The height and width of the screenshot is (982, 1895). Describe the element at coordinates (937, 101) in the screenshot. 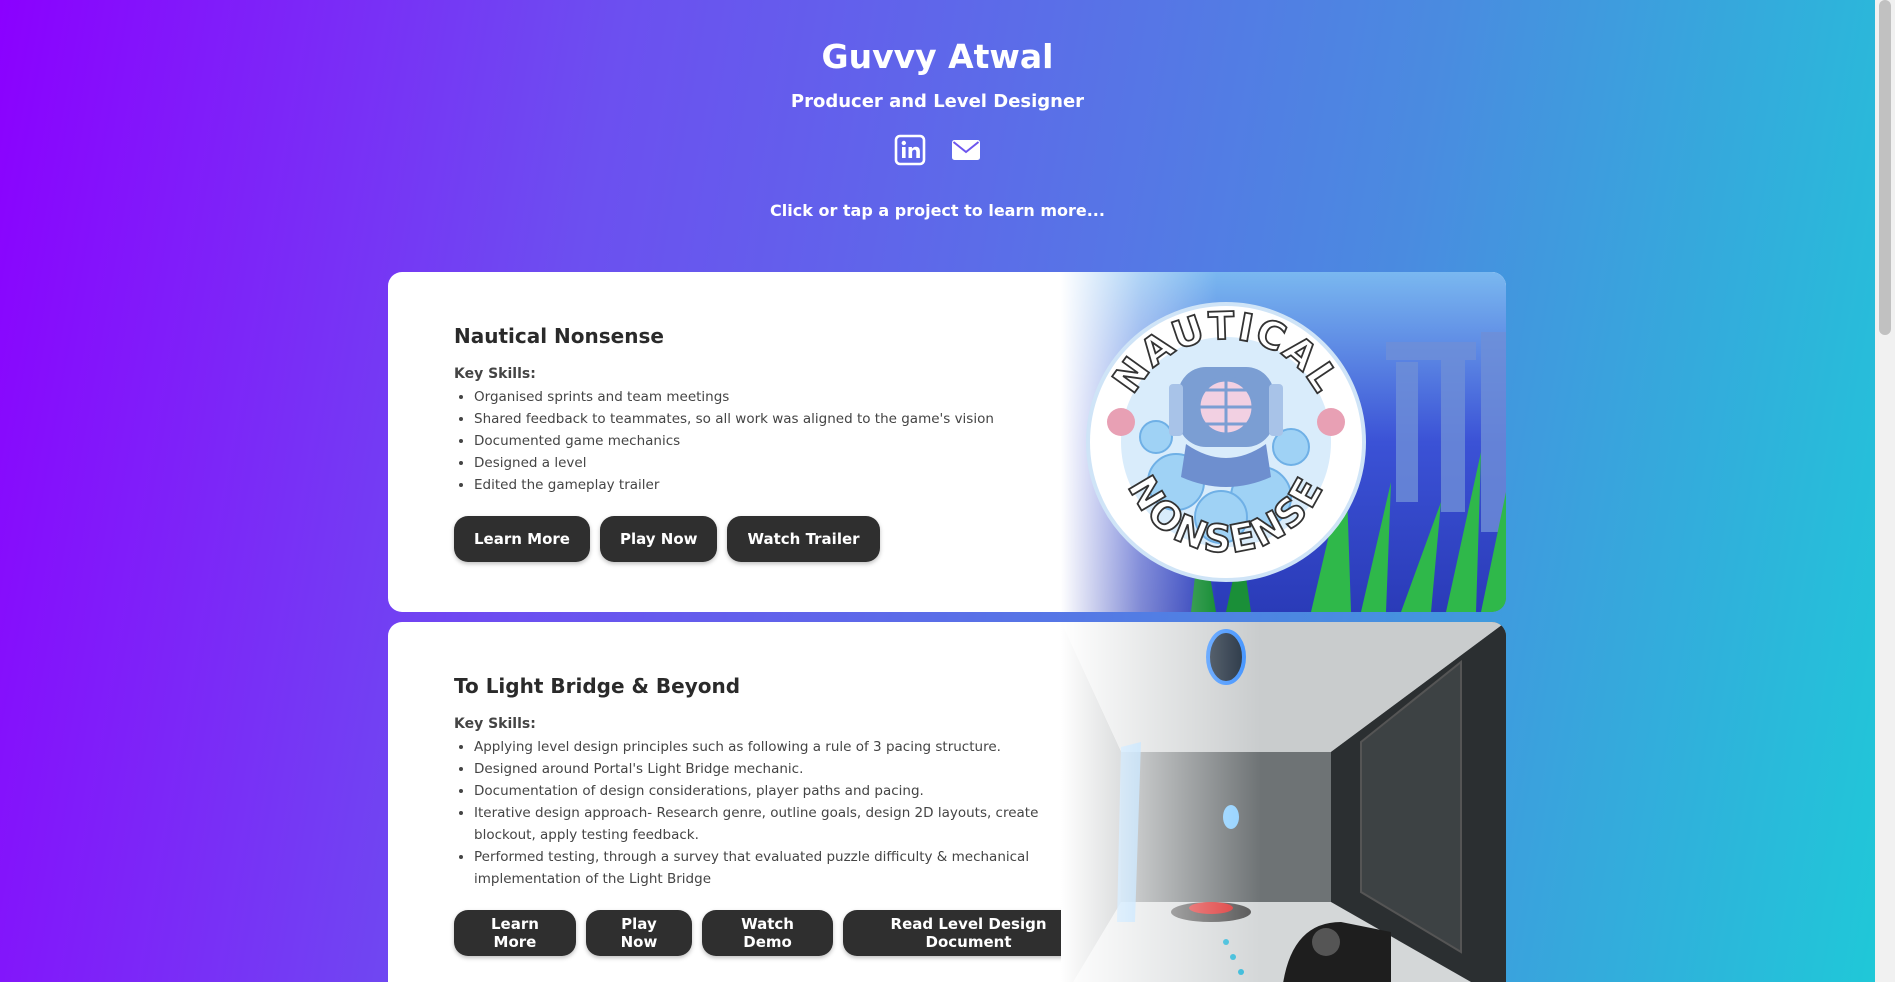

I see `site-role: Producer and Level Designer` at that location.